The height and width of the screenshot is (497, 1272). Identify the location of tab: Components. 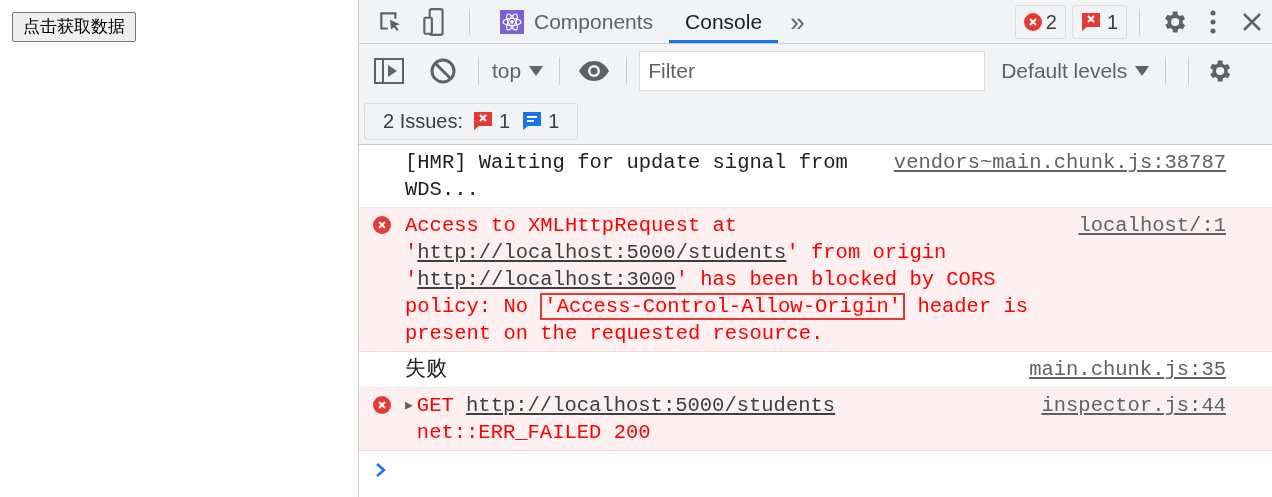
(577, 21).